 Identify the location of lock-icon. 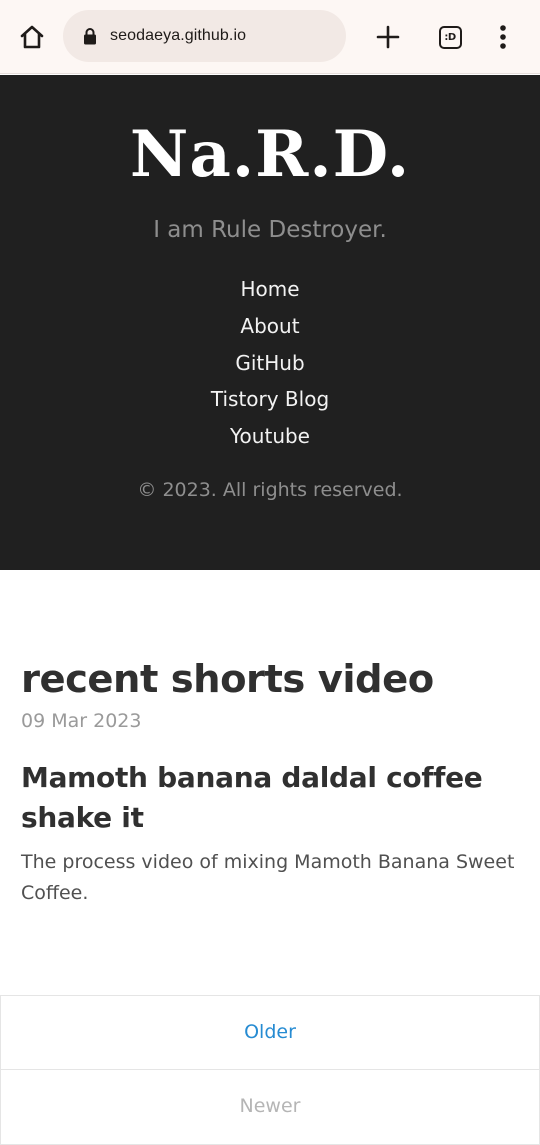
(90, 36).